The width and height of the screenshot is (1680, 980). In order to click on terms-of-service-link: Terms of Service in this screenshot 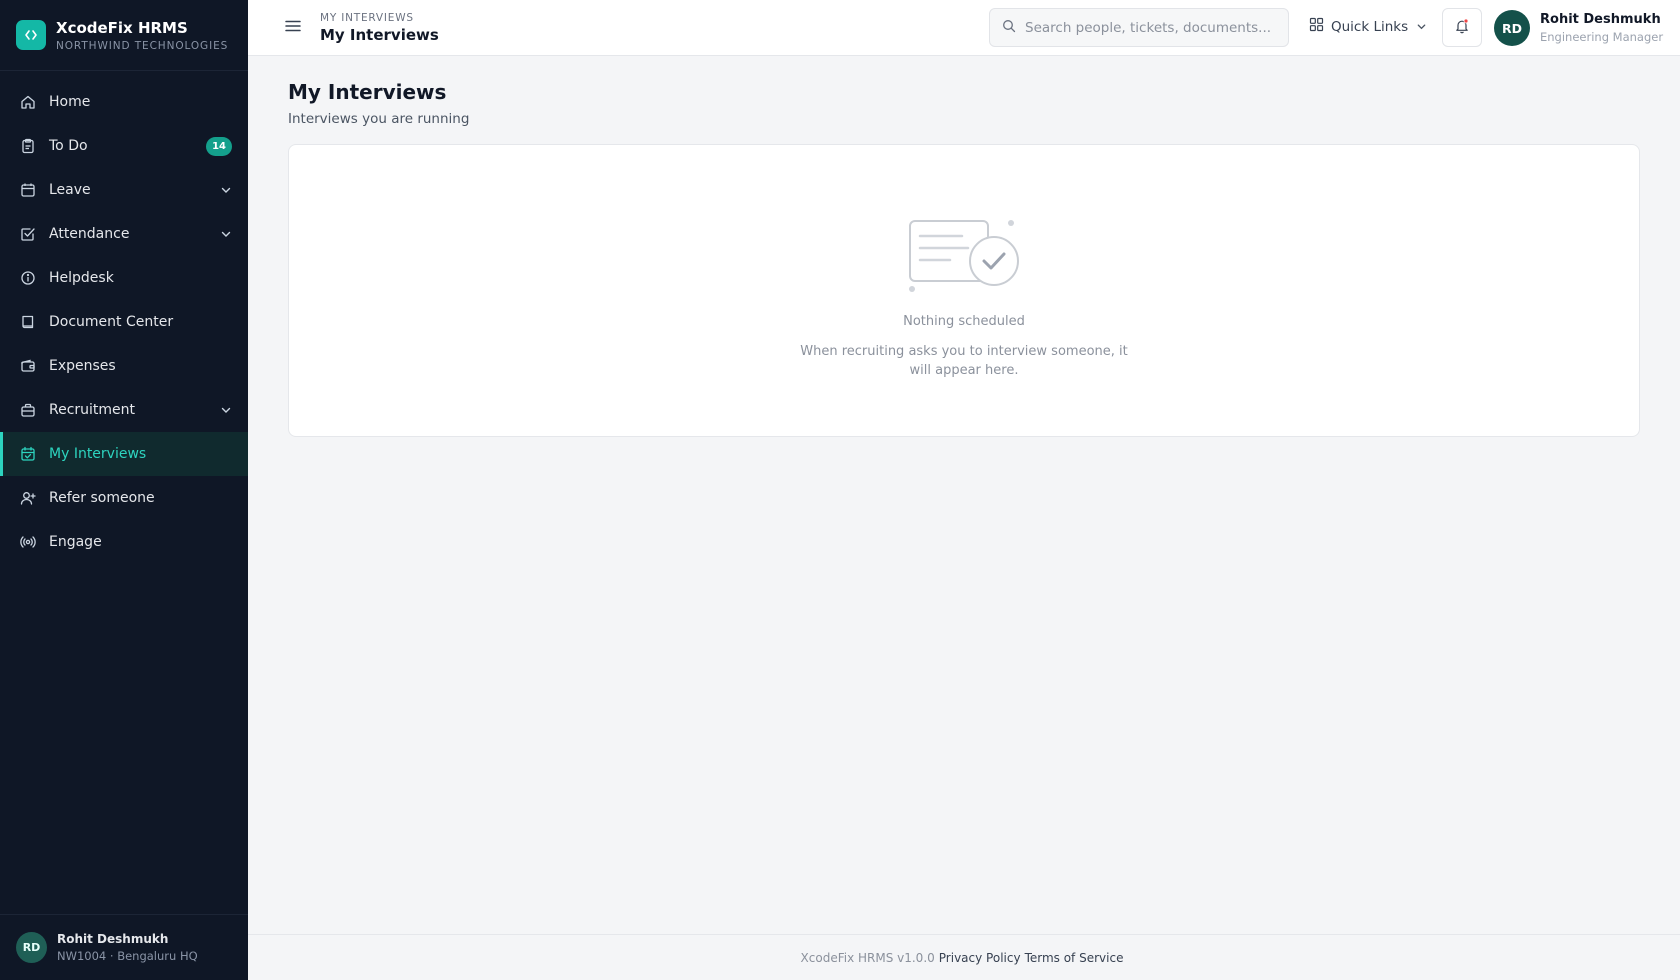, I will do `click(1074, 958)`.